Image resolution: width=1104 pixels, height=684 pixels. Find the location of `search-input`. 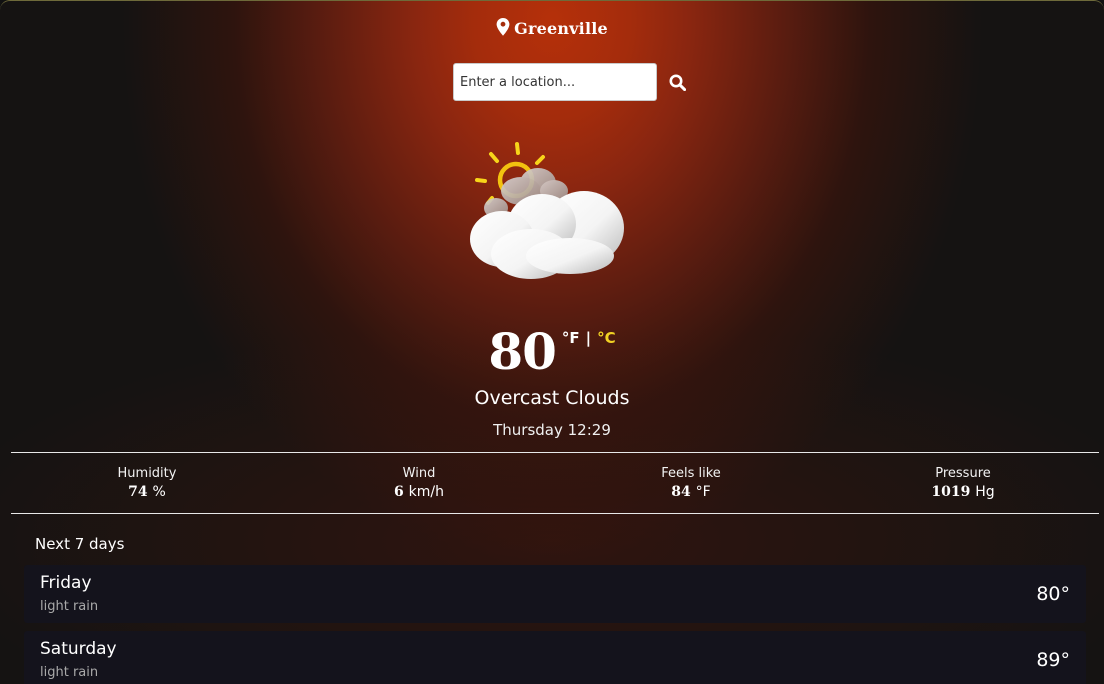

search-input is located at coordinates (555, 82).